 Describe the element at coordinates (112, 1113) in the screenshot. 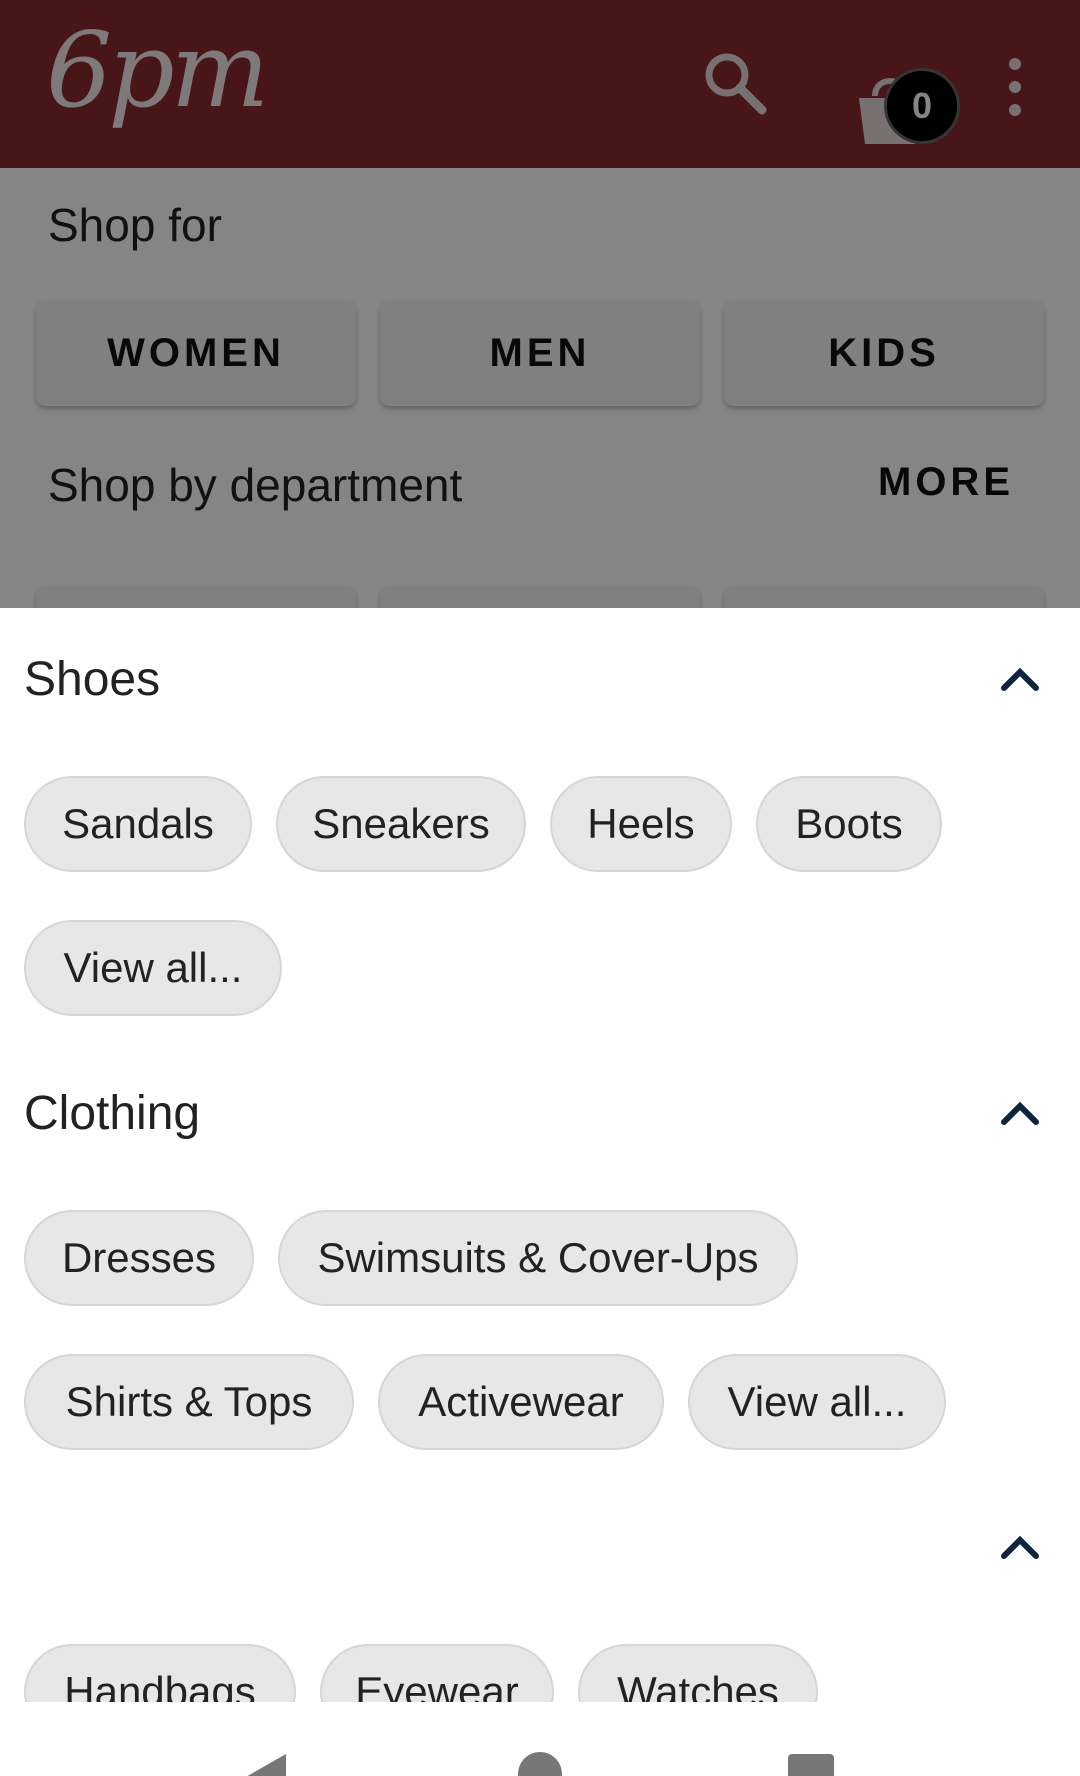

I see `section-title-clothing: Clothing` at that location.